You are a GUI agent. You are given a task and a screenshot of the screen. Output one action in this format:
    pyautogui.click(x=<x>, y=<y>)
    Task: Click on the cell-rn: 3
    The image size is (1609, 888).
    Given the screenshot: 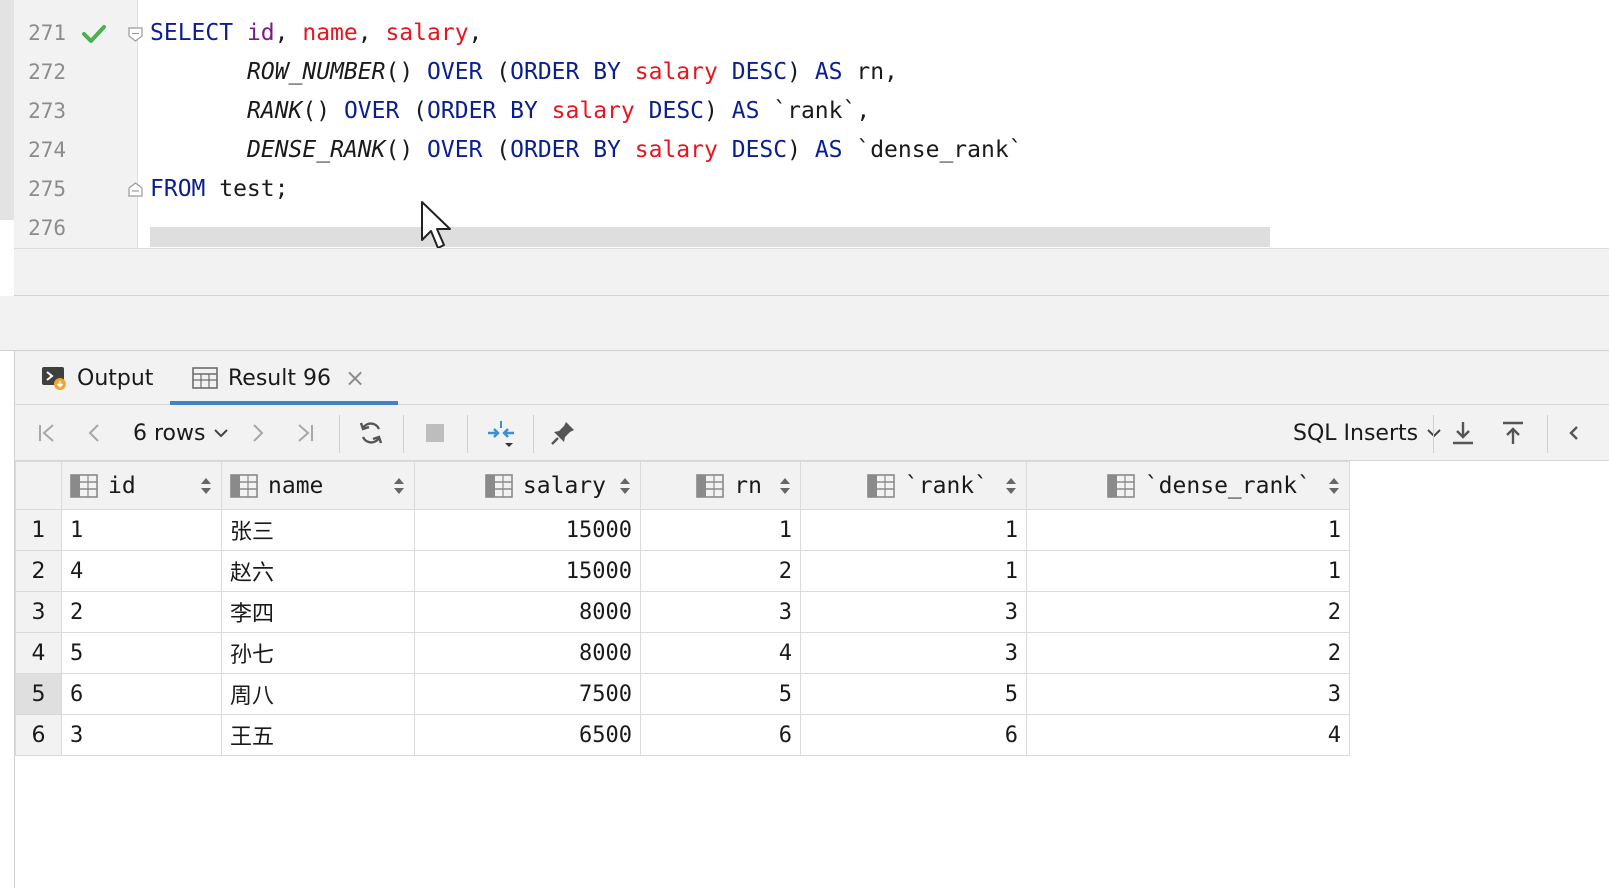 What is the action you would take?
    pyautogui.click(x=720, y=612)
    